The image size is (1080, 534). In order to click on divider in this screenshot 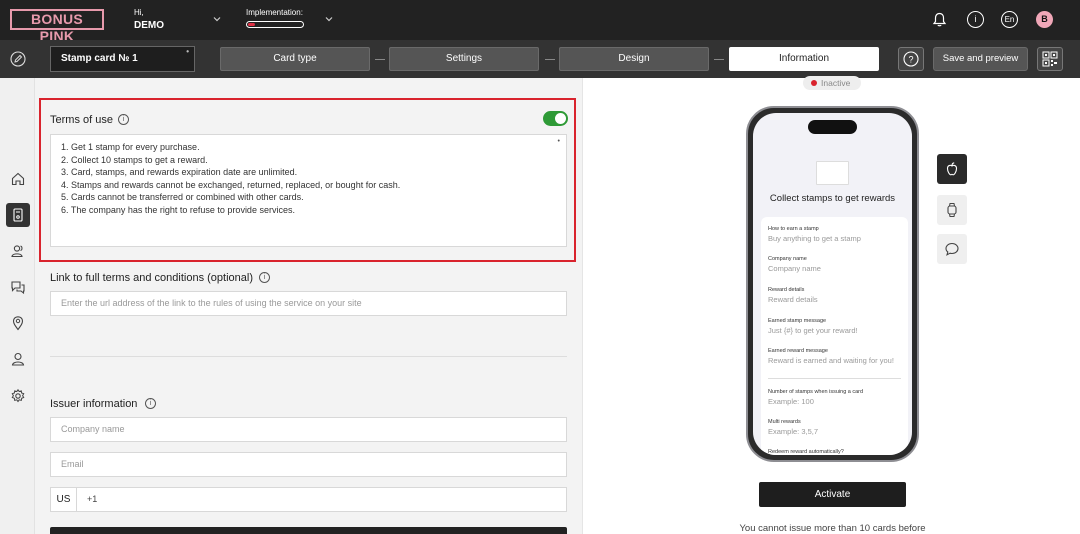, I will do `click(308, 356)`.